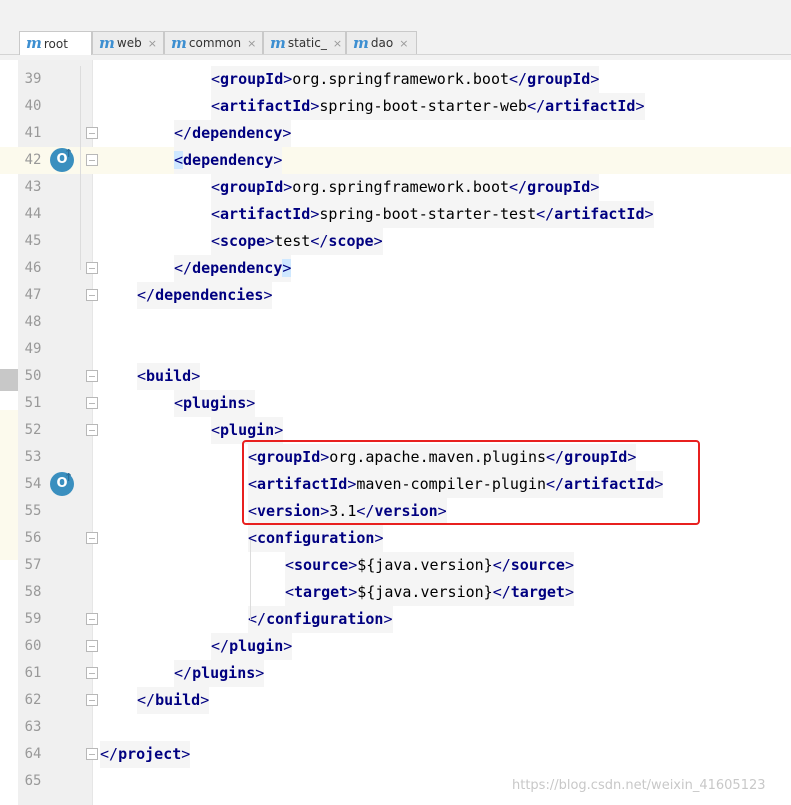 This screenshot has height=805, width=791. I want to click on line-number: 44, so click(33, 214).